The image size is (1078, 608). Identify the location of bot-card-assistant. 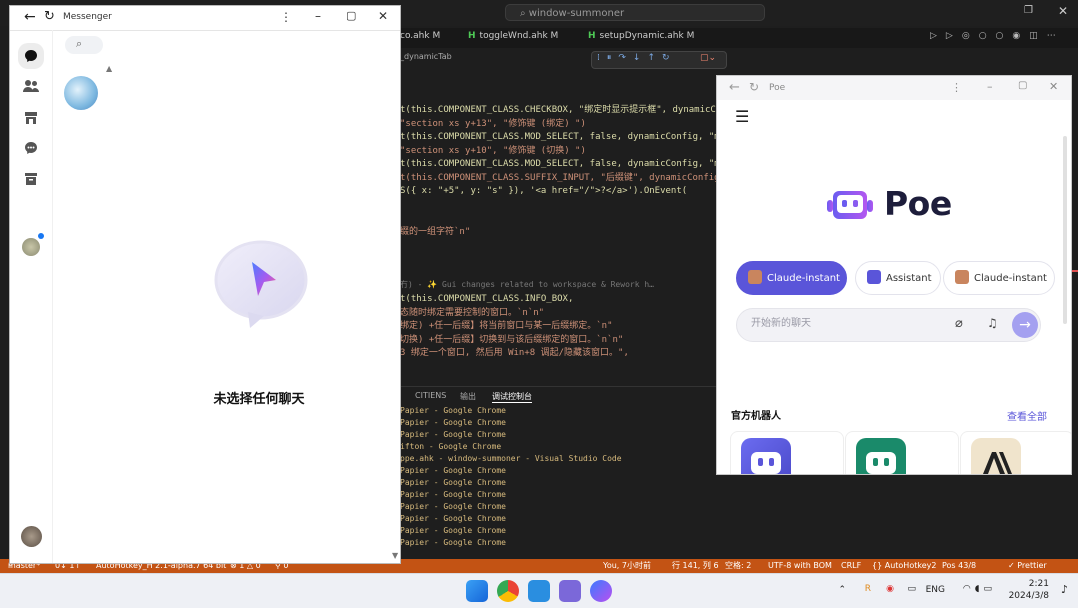
(787, 452).